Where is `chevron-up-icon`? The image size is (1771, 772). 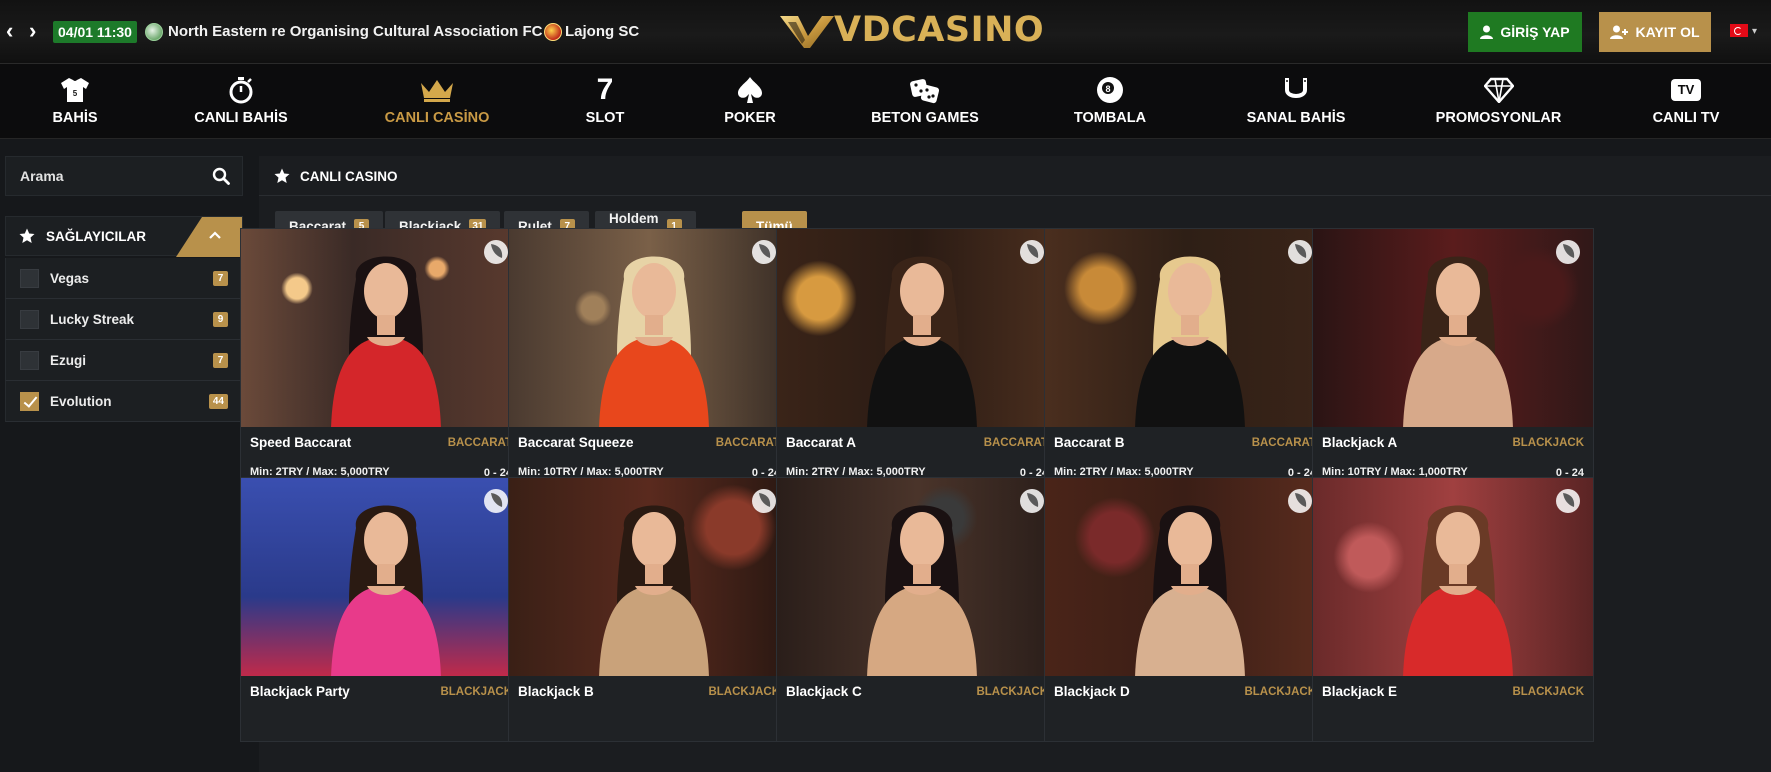
chevron-up-icon is located at coordinates (215, 235).